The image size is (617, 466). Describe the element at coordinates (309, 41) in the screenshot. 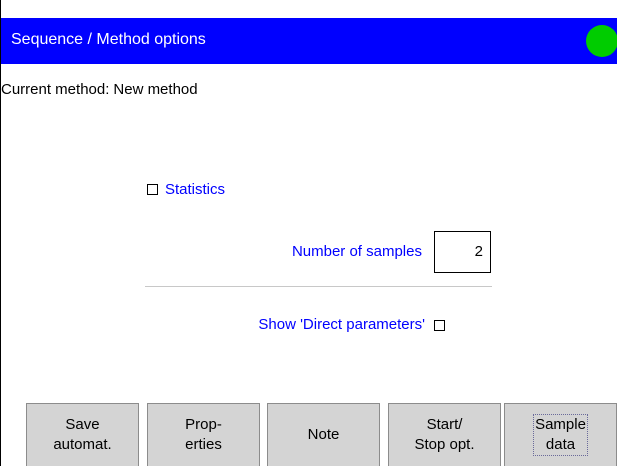

I see `title-bar: Sequence / Method options` at that location.